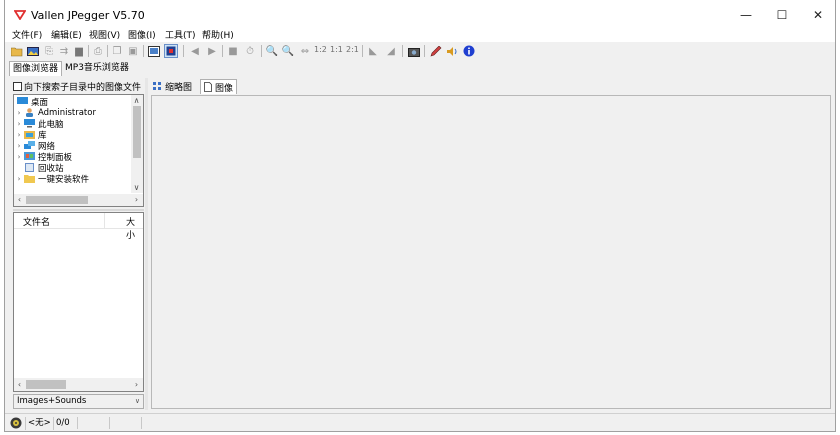  I want to click on title-bar: Vallen JPegger V5.70 — ☐ ✕, so click(420, 15).